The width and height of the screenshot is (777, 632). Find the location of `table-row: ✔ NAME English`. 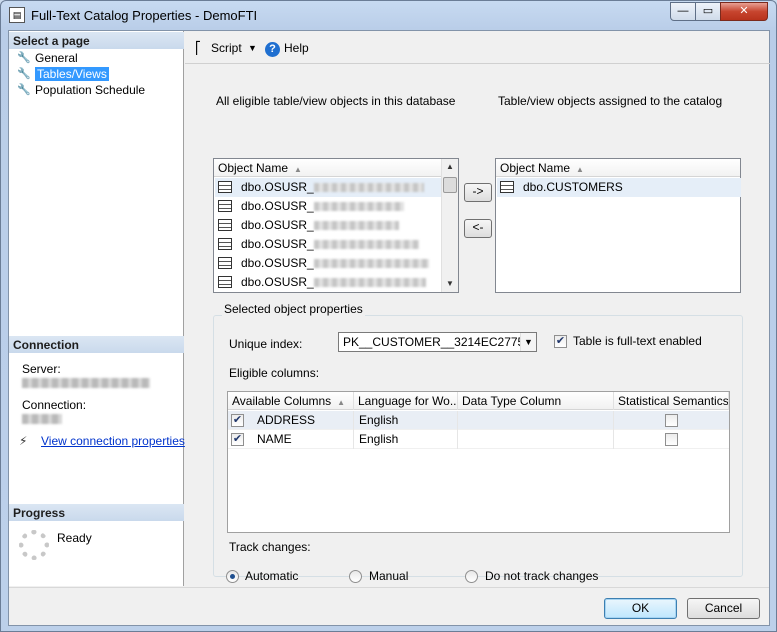

table-row: ✔ NAME English is located at coordinates (478, 439).